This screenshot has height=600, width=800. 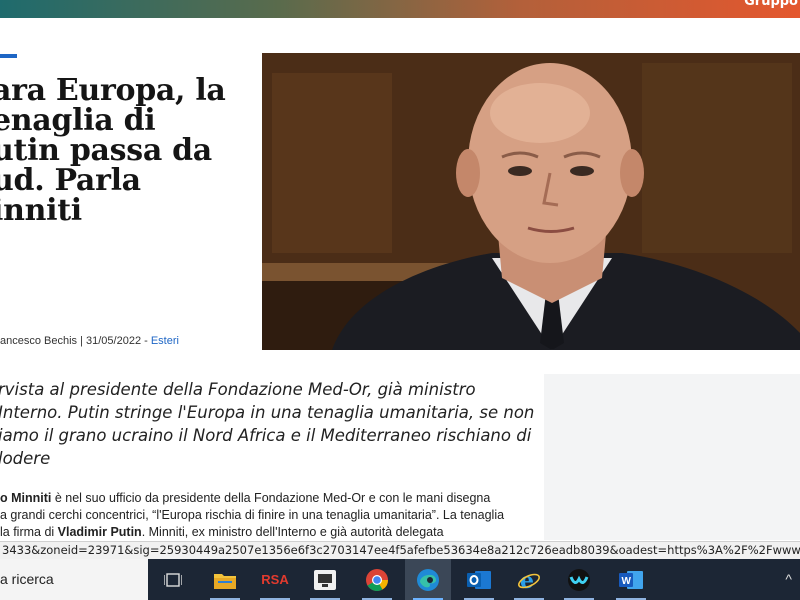 What do you see at coordinates (529, 579) in the screenshot?
I see `internet-explorer-icon: e` at bounding box center [529, 579].